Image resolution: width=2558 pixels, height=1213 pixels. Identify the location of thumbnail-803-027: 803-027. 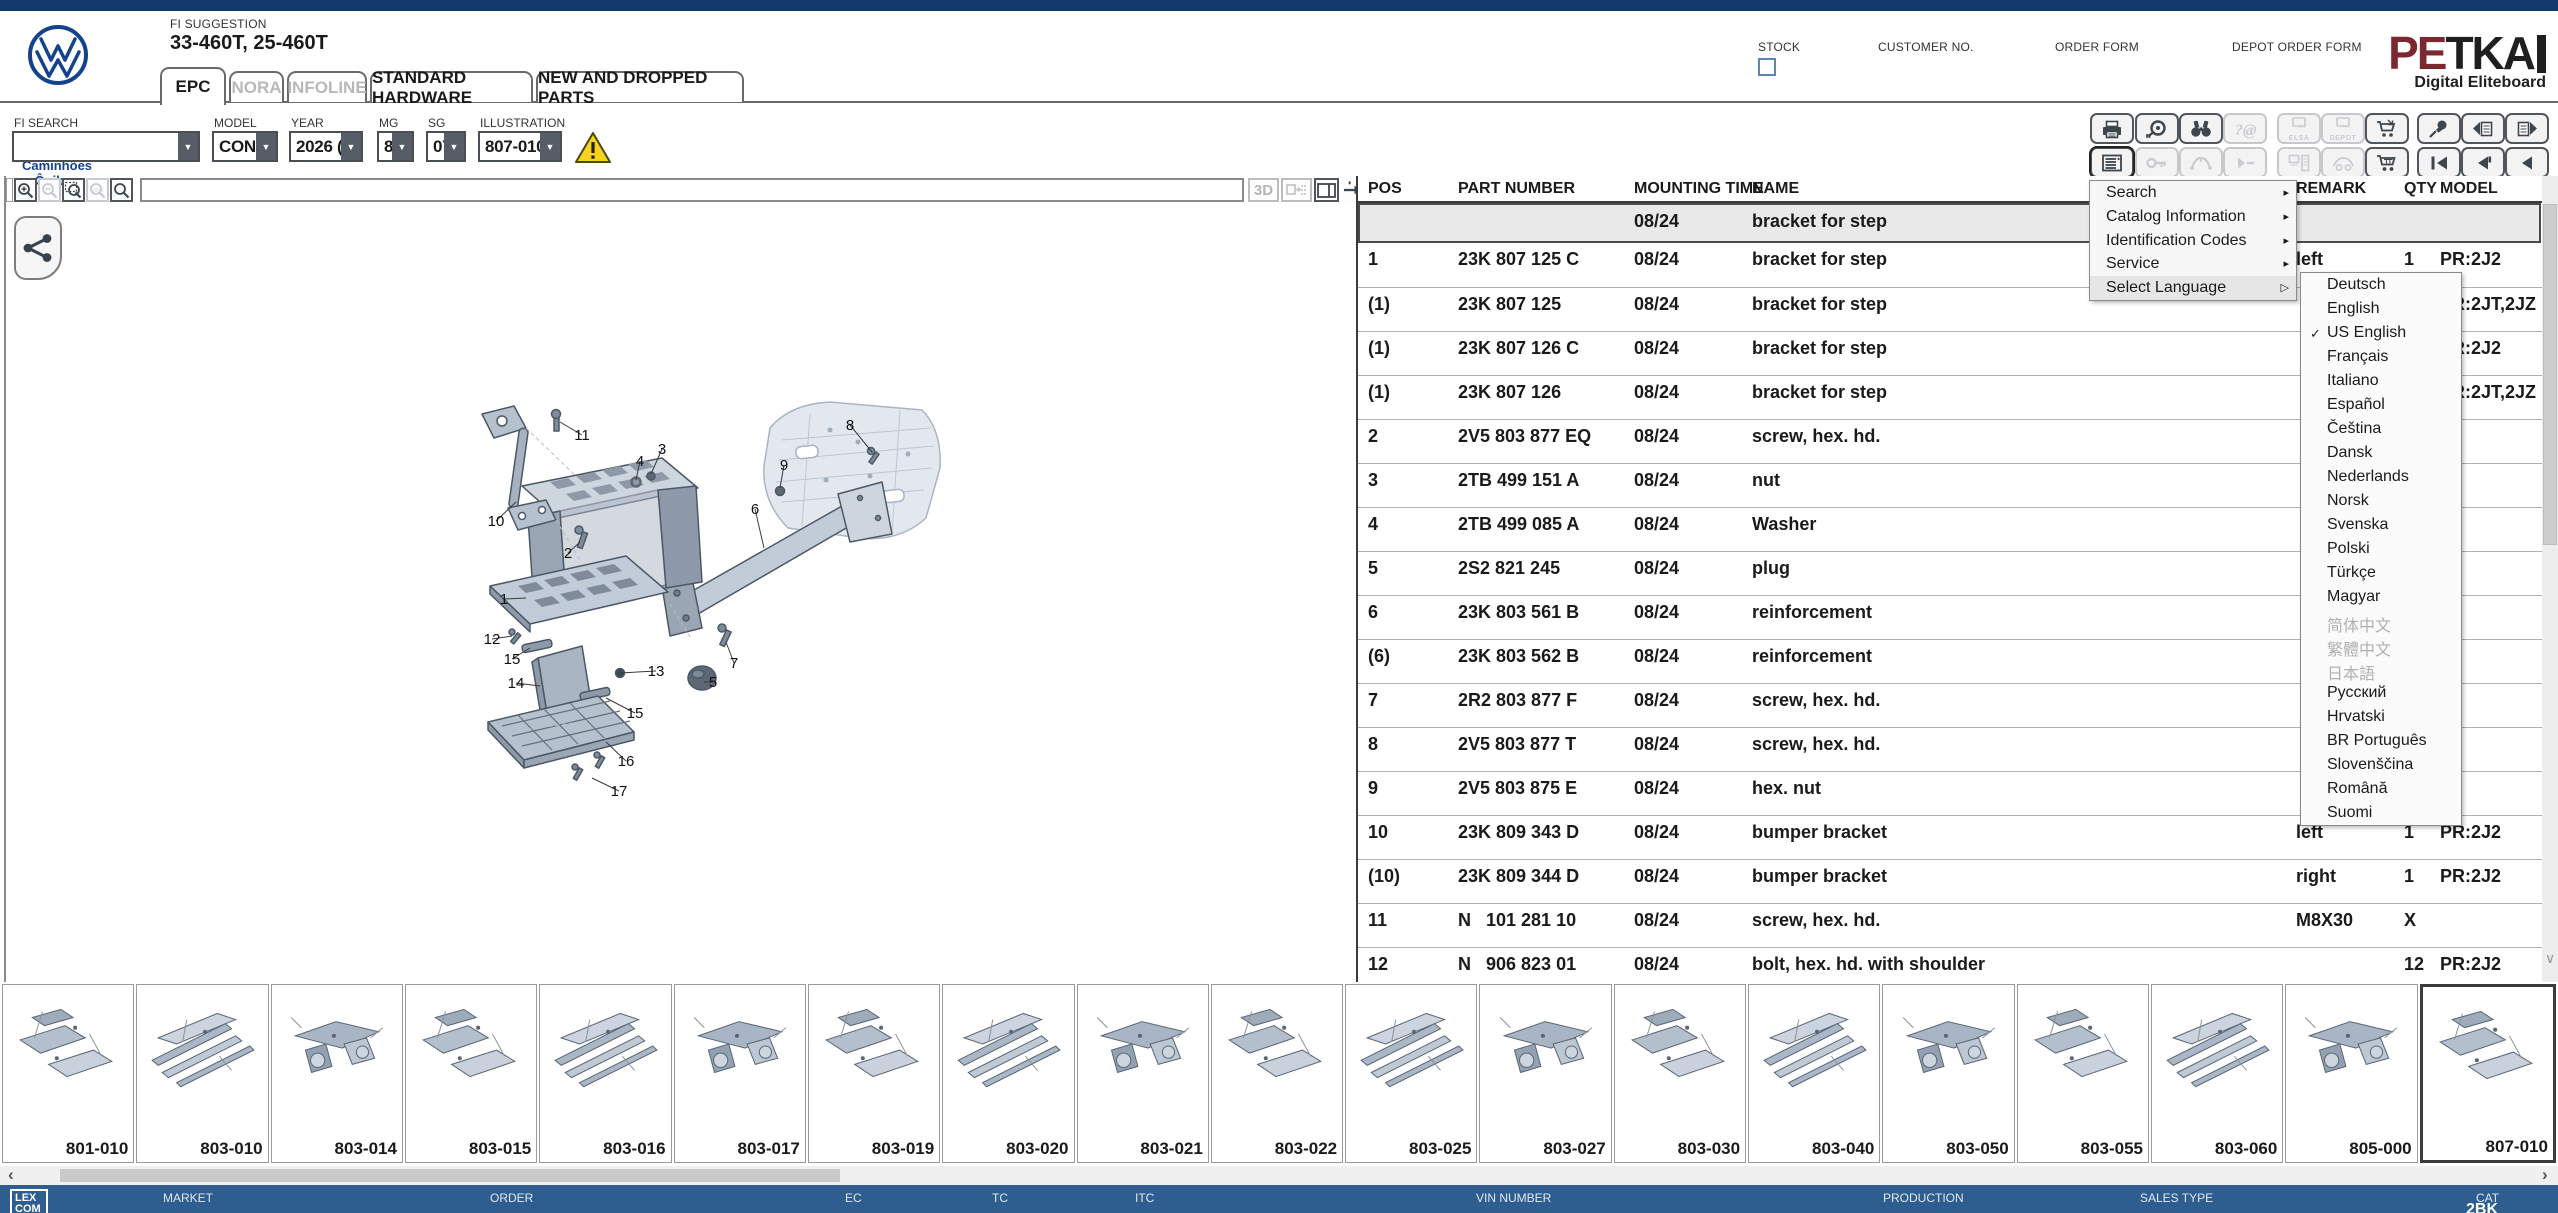
(1545, 1073).